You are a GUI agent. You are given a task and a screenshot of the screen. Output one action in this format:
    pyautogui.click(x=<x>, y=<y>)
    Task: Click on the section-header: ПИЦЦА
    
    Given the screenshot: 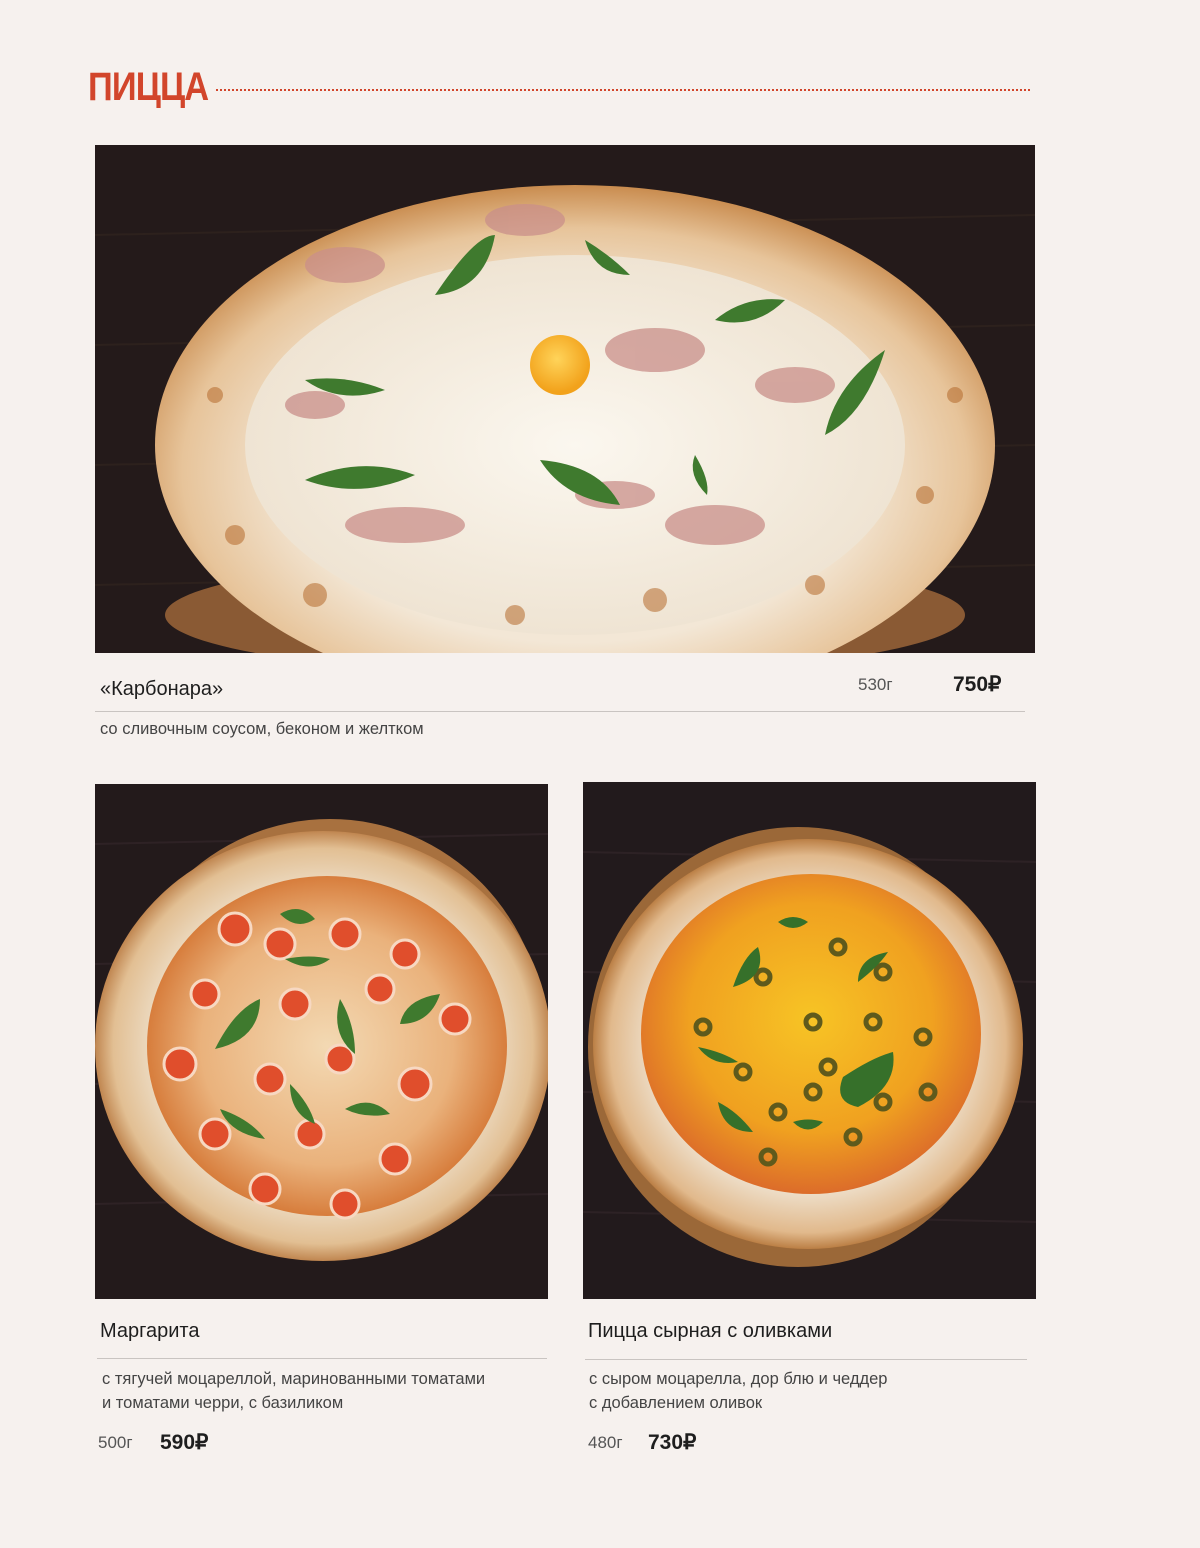 What is the action you would take?
    pyautogui.click(x=559, y=87)
    